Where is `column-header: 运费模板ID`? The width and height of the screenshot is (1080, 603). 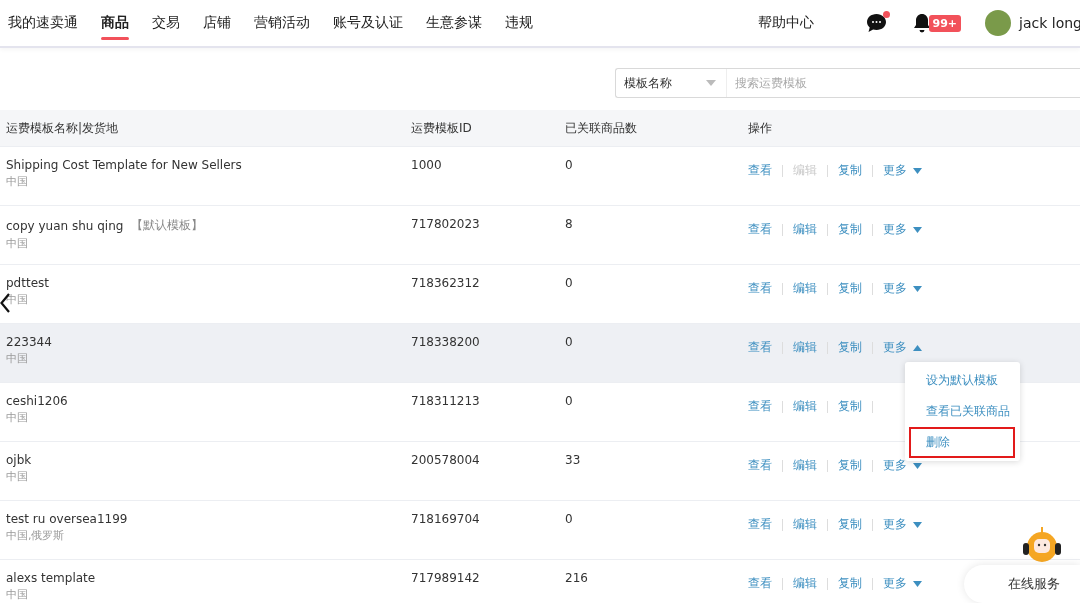 column-header: 运费模板ID is located at coordinates (441, 128).